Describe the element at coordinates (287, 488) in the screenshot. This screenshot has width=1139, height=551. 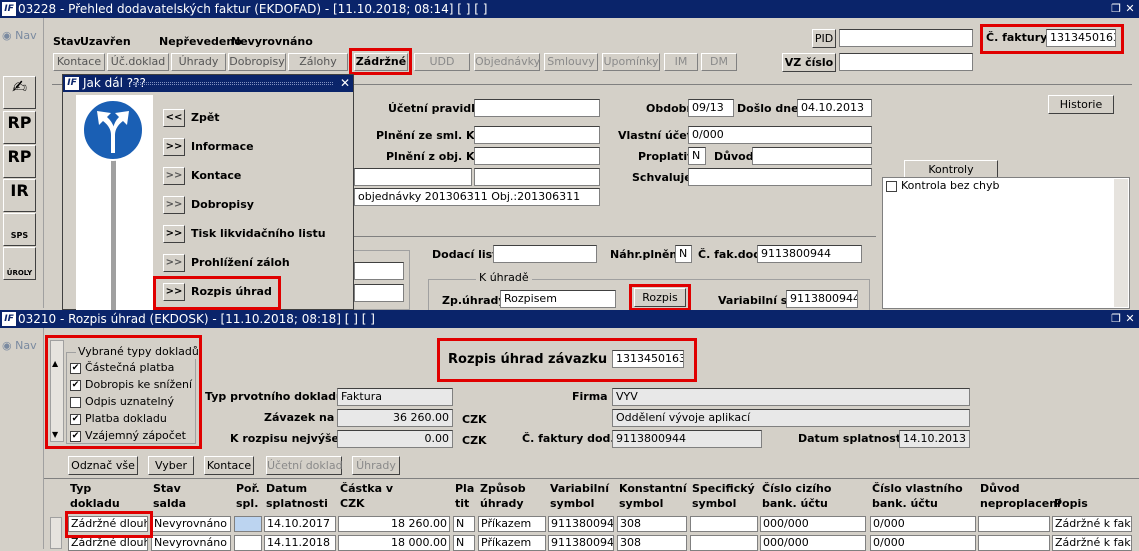
I see `column-header: Datum` at that location.